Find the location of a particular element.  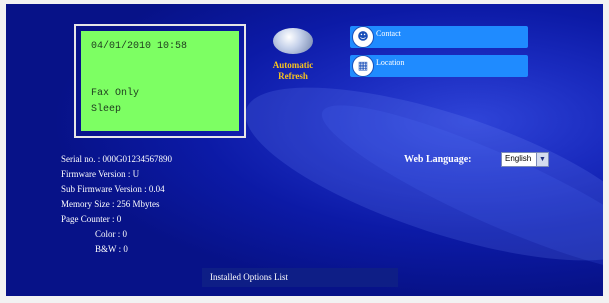

location-button: ▦ Location is located at coordinates (439, 66).